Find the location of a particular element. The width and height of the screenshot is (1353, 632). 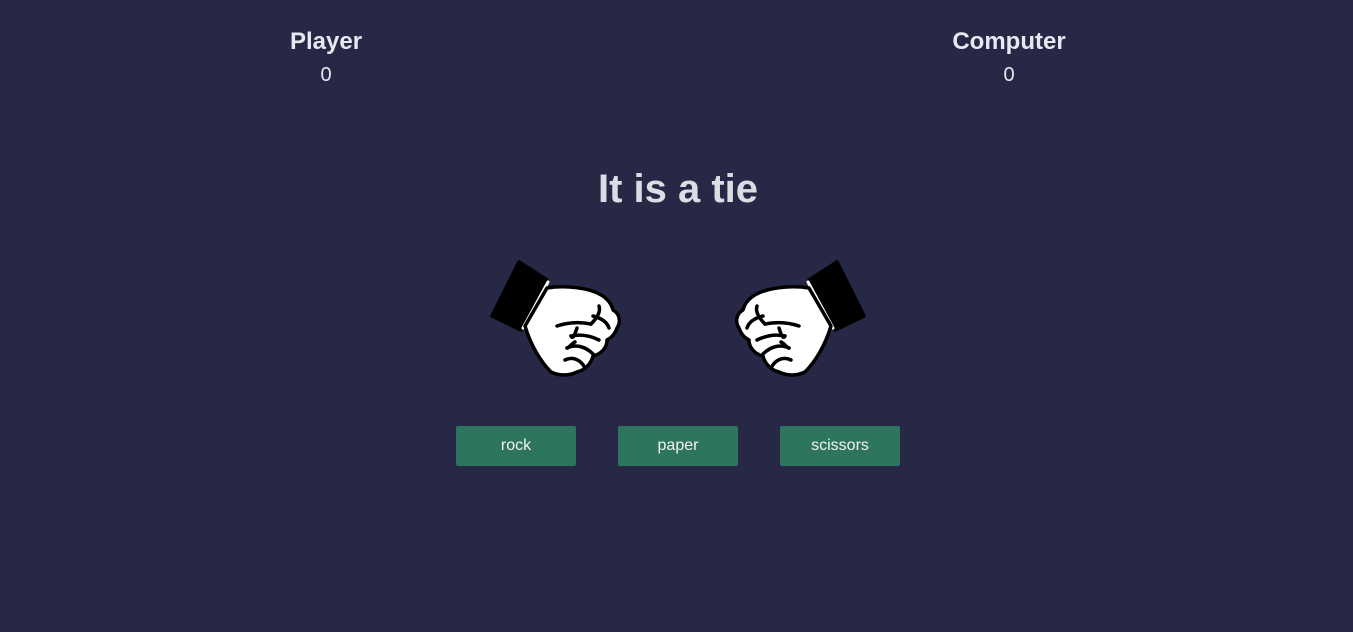

player-label: Player is located at coordinates (326, 41).